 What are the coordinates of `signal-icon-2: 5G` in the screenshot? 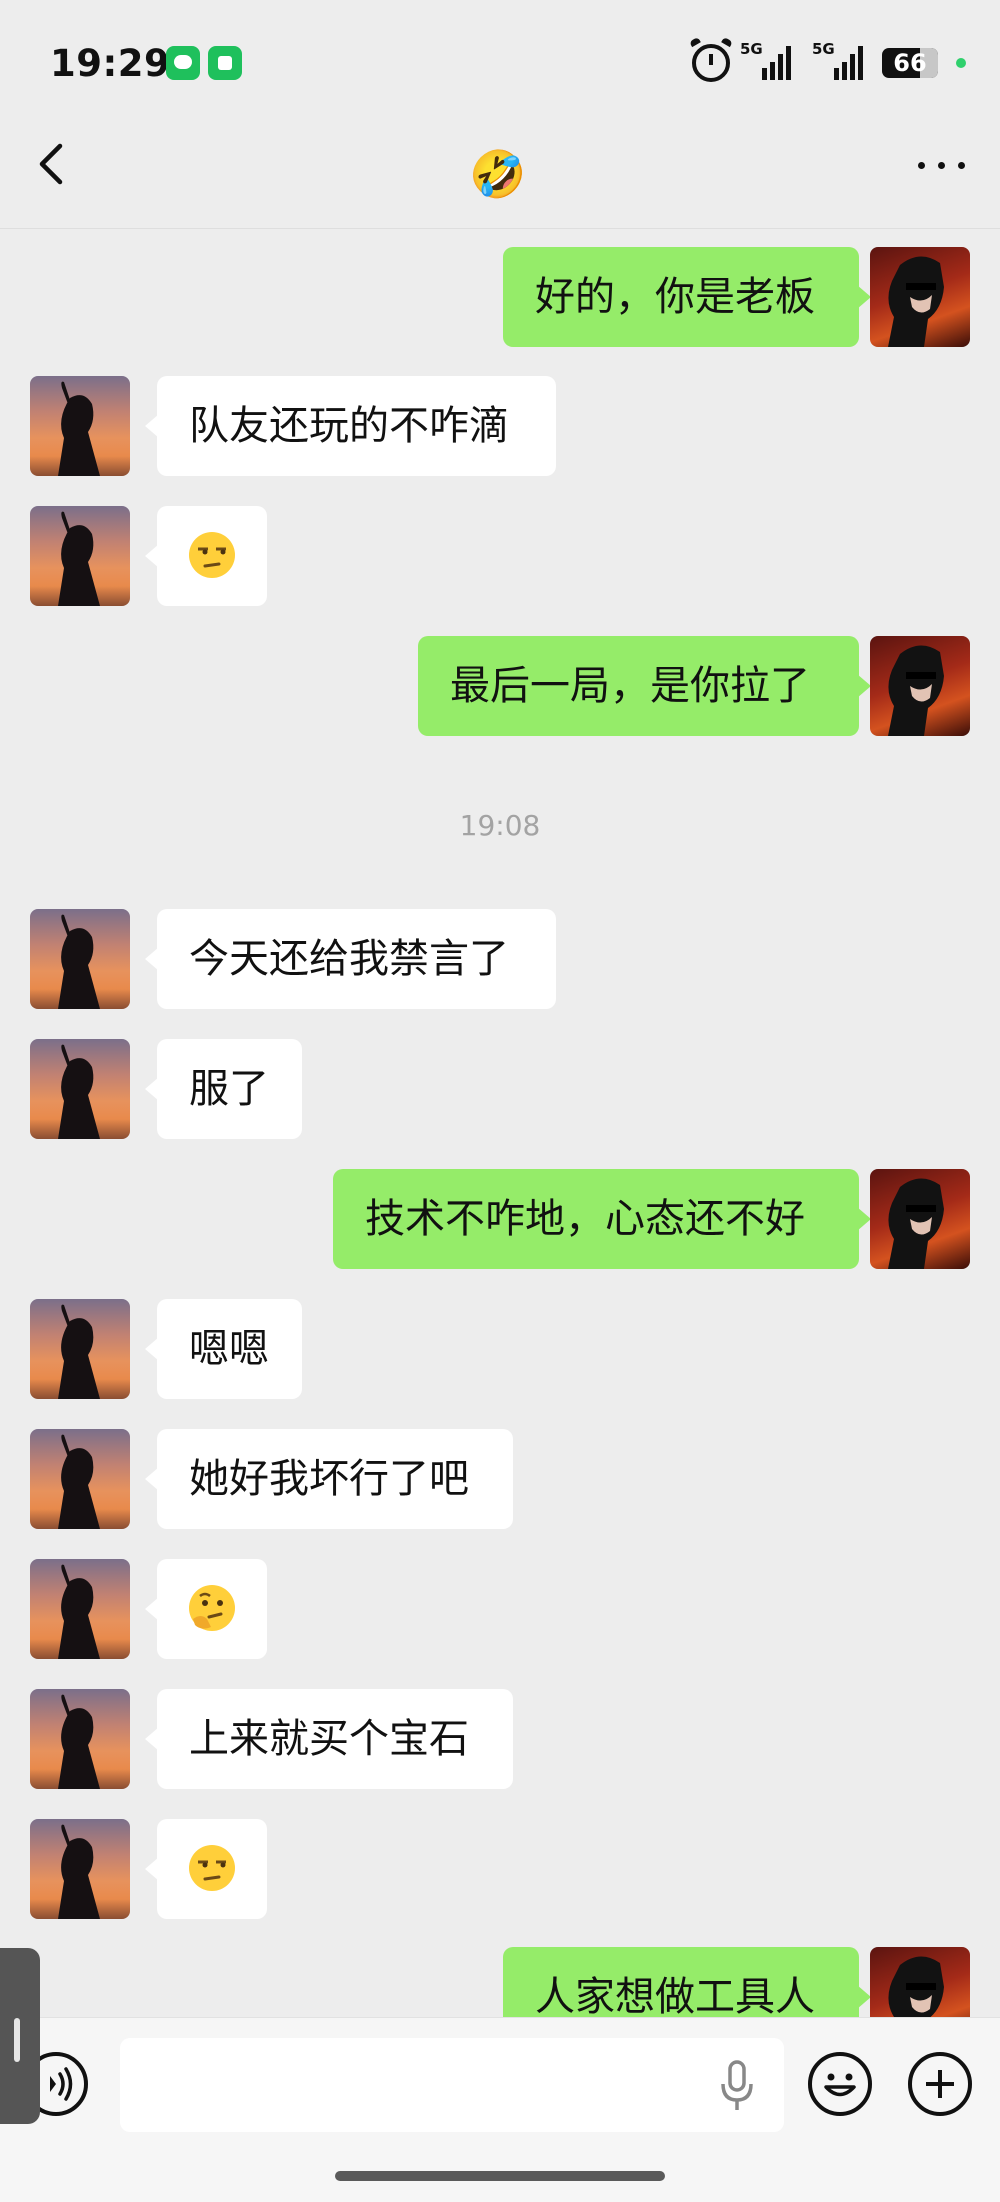 It's located at (839, 60).